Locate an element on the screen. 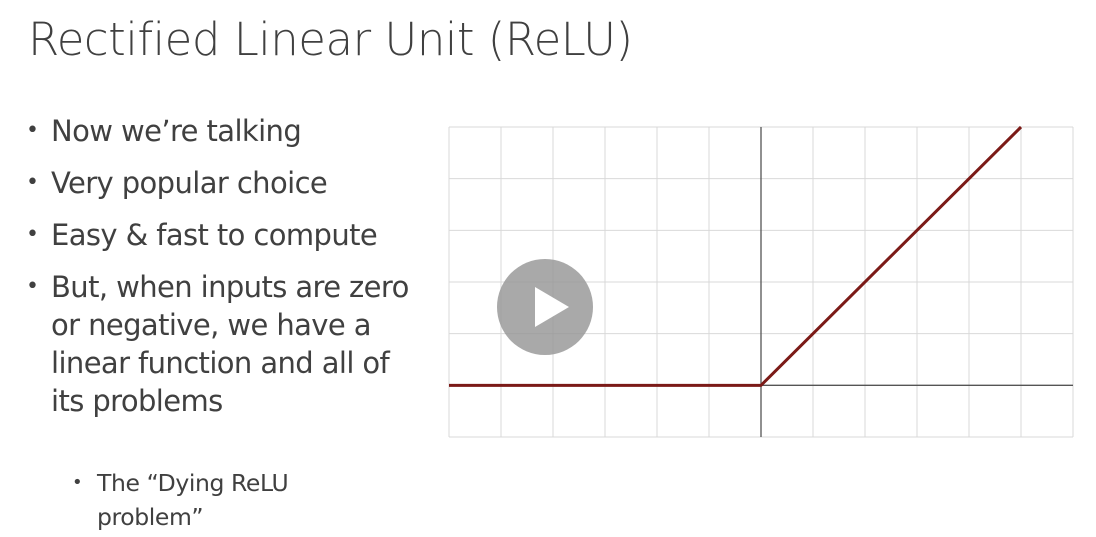 This screenshot has width=1096, height=537. play-icon is located at coordinates (552, 307).